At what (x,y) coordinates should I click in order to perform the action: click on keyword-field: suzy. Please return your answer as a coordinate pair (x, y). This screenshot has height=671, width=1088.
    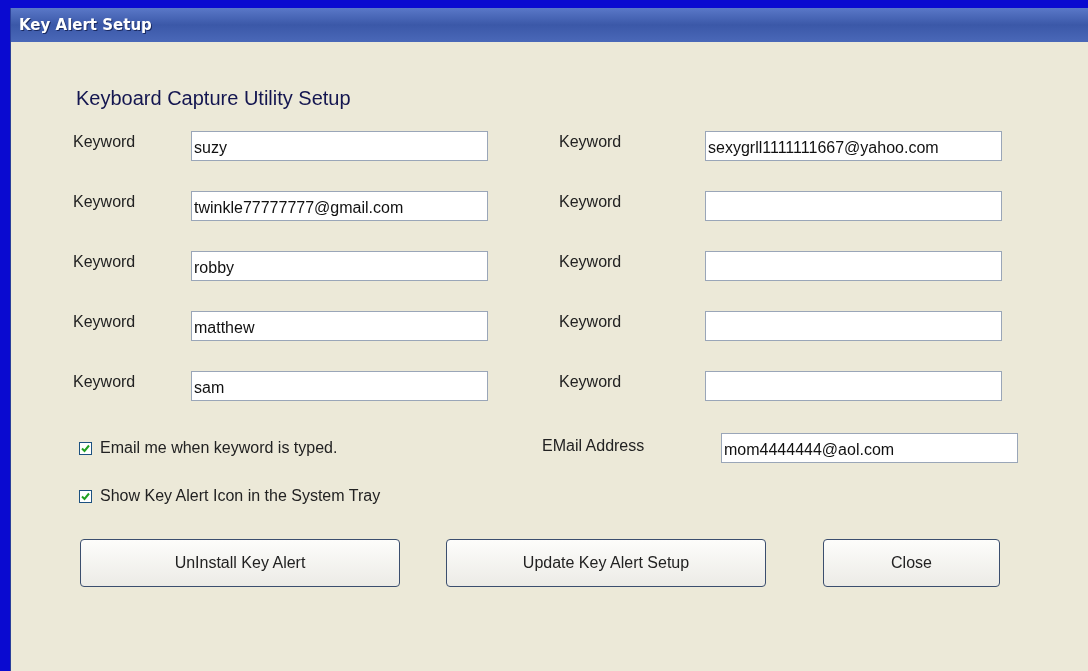
    Looking at the image, I should click on (339, 146).